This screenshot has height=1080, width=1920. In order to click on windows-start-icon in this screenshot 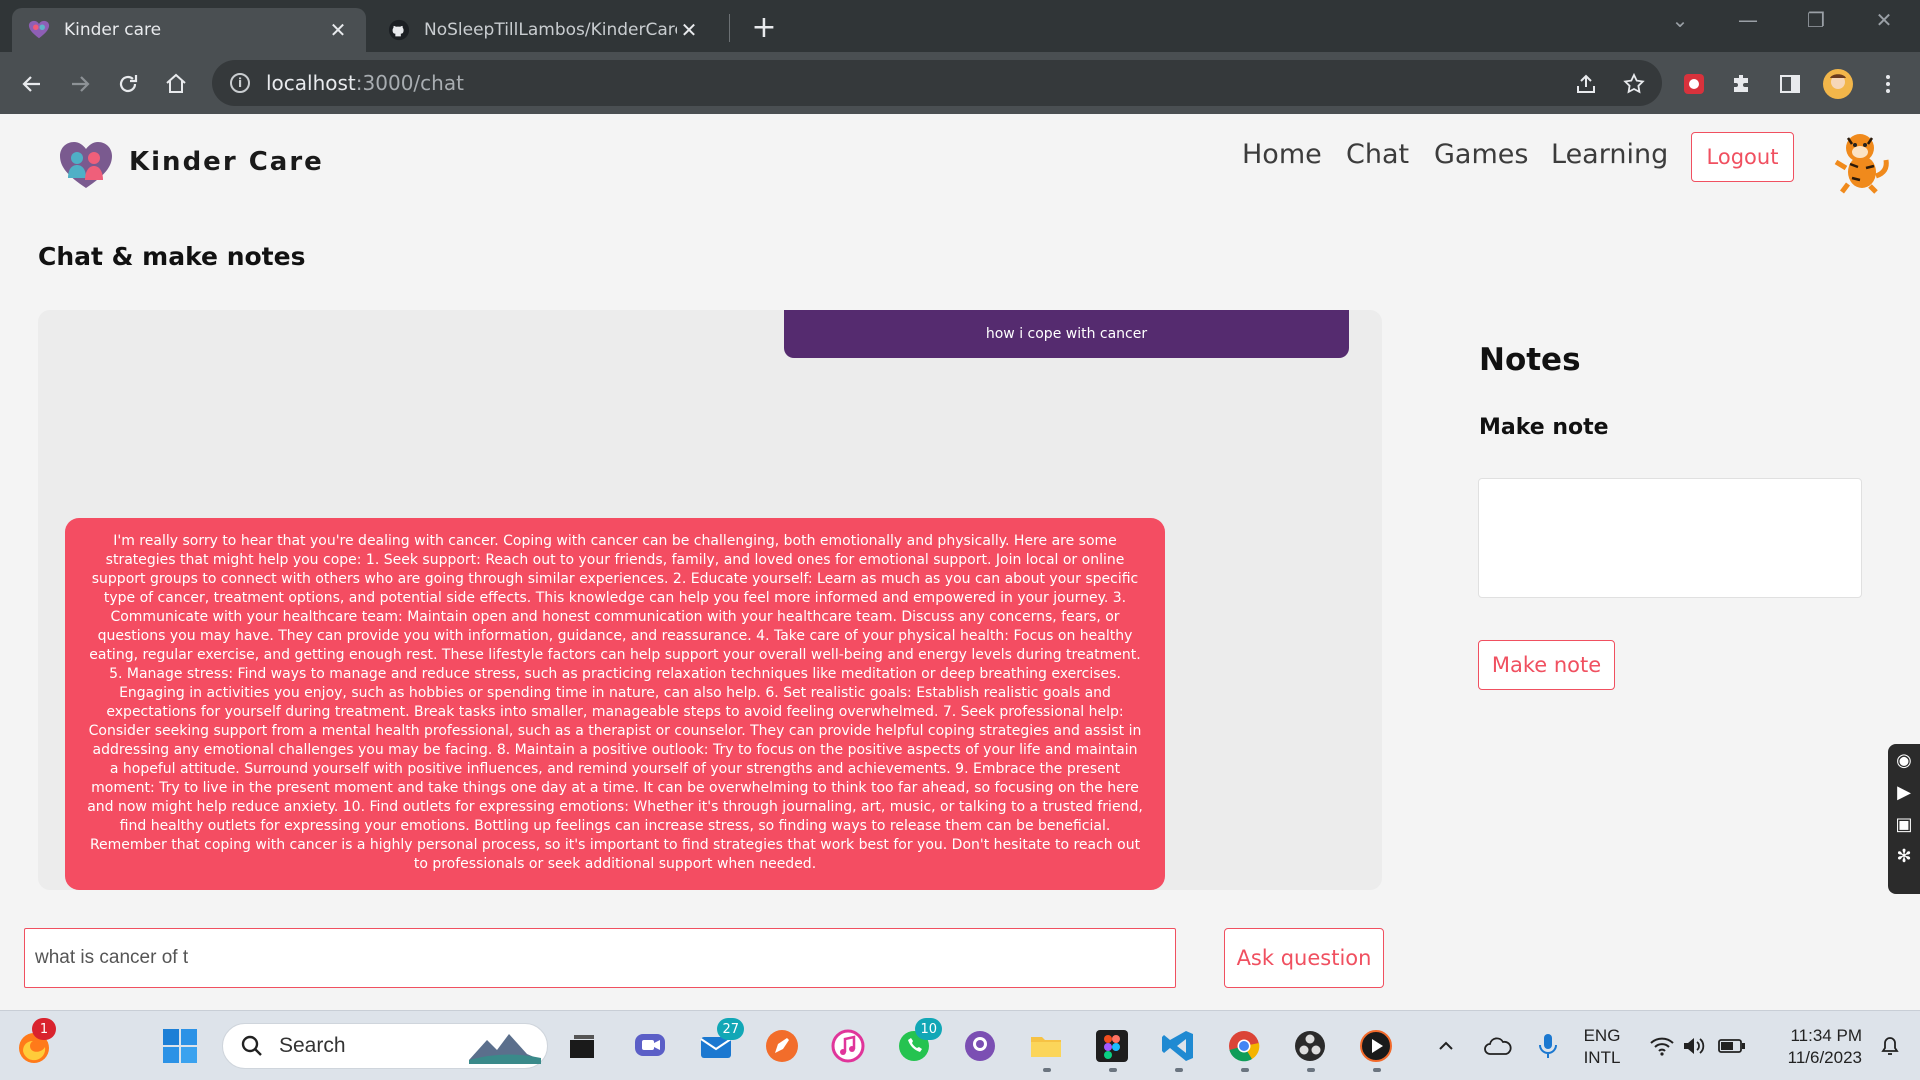, I will do `click(180, 1046)`.